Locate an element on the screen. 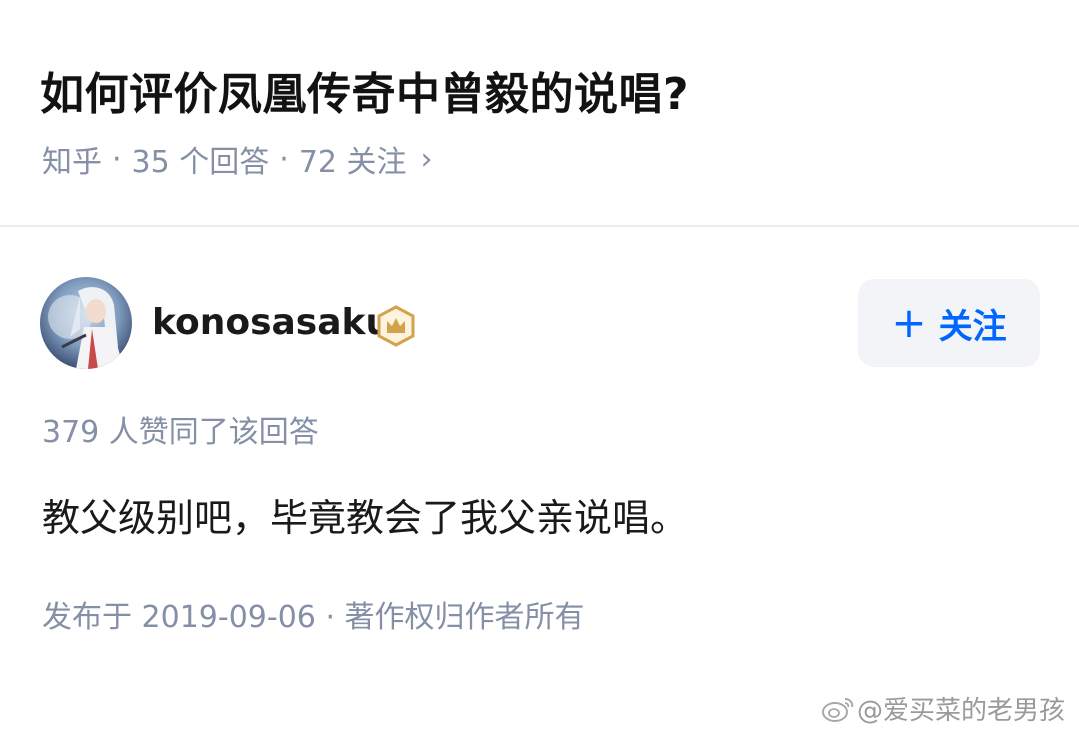 The height and width of the screenshot is (731, 1079). followers-count: 72 关注 is located at coordinates (352, 162).